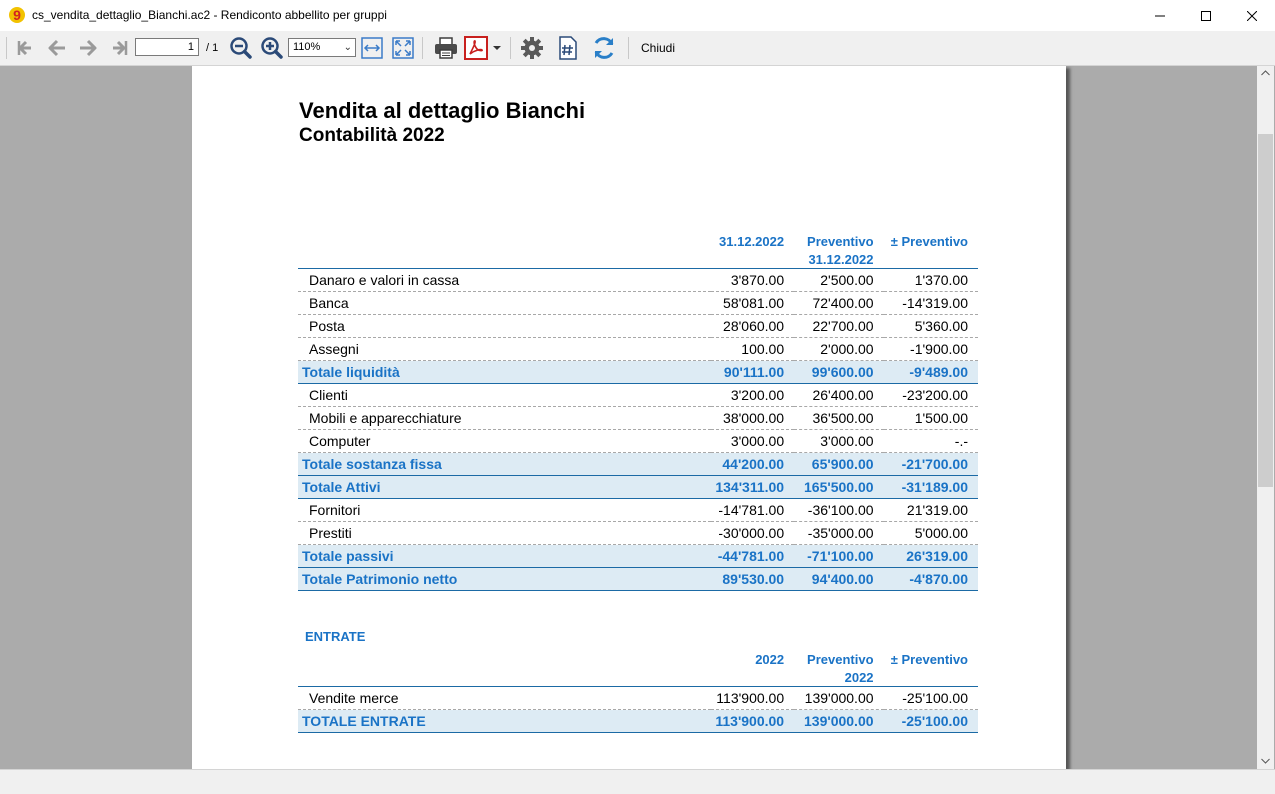 The width and height of the screenshot is (1275, 794). Describe the element at coordinates (504, 372) in the screenshot. I see `row-label: Totale liquidità` at that location.